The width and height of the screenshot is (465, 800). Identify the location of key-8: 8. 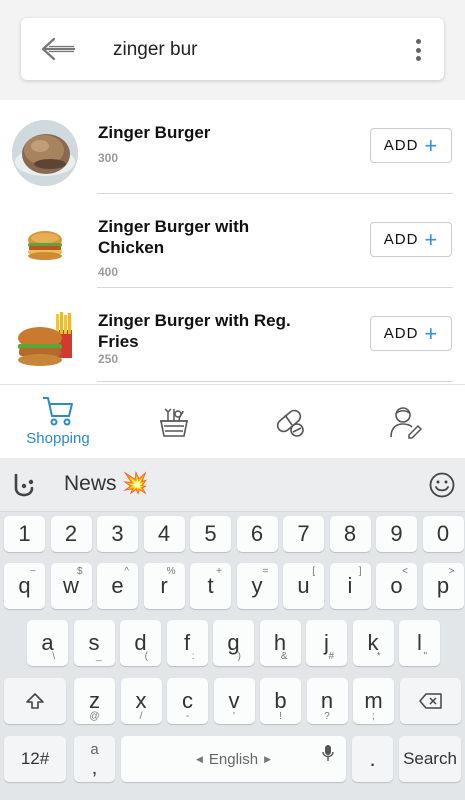
(350, 534).